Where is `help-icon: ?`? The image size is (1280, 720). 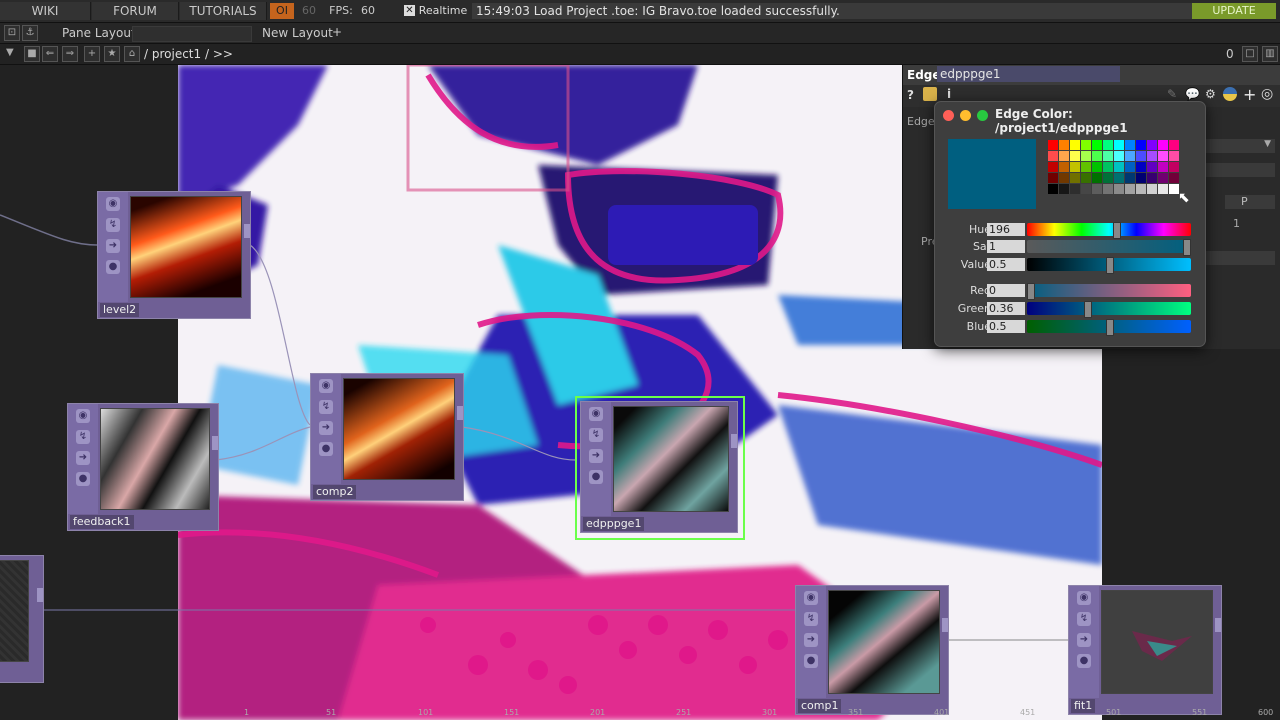 help-icon: ? is located at coordinates (910, 95).